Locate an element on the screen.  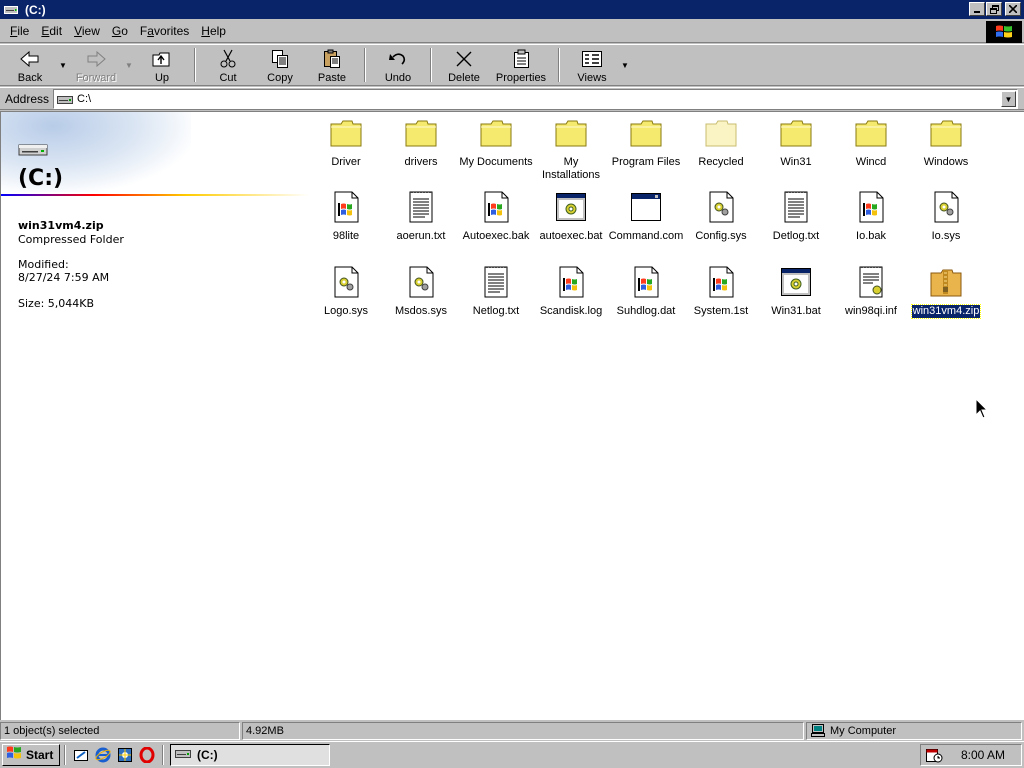
menu-edit-label: Edit is located at coordinates (52, 31).